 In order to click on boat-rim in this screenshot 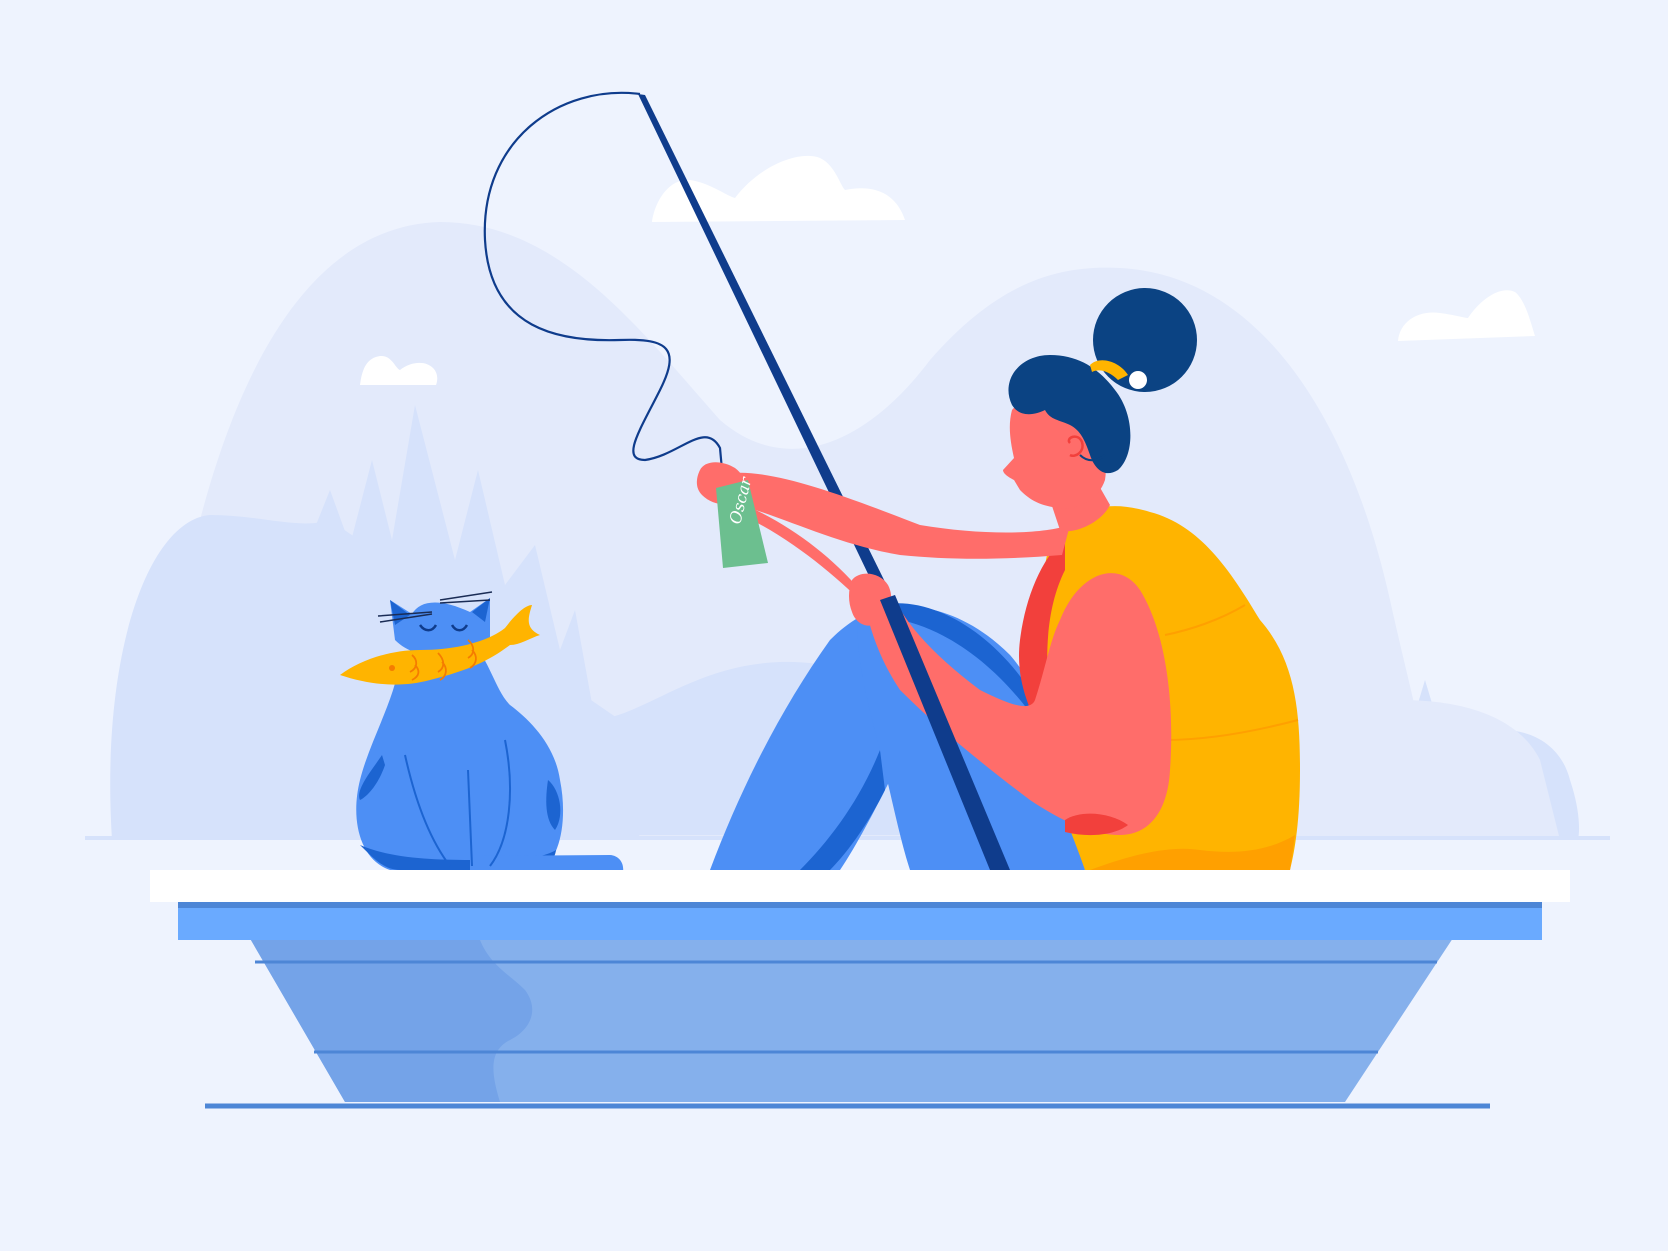, I will do `click(860, 886)`.